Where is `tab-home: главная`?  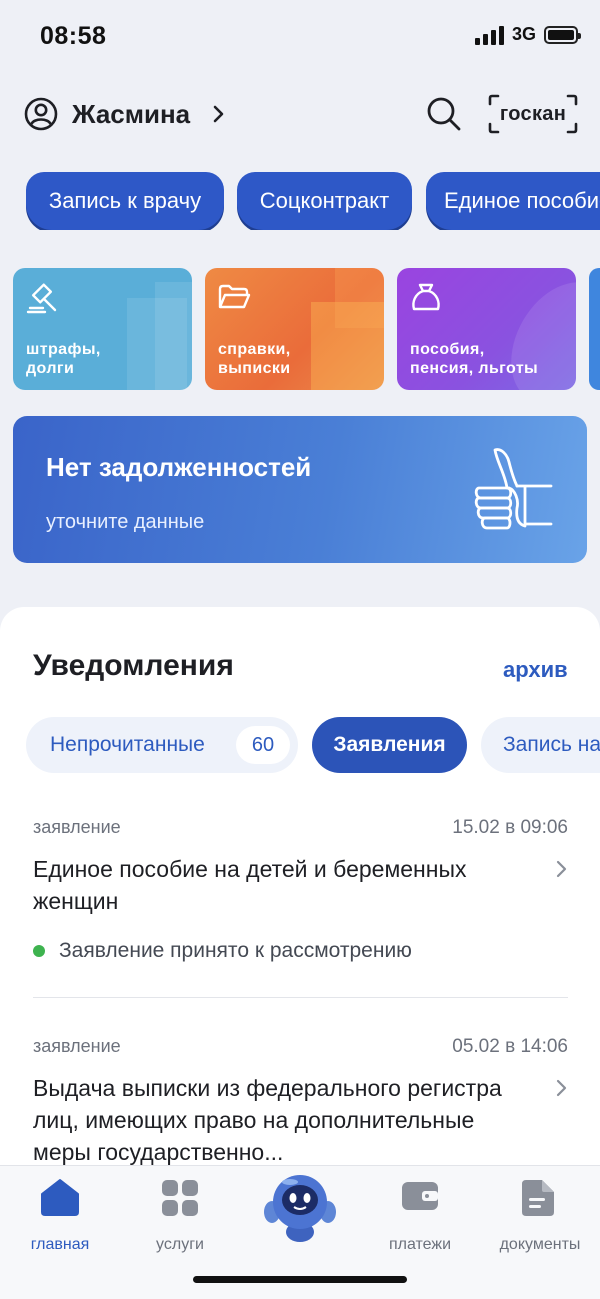 tab-home: главная is located at coordinates (60, 1216).